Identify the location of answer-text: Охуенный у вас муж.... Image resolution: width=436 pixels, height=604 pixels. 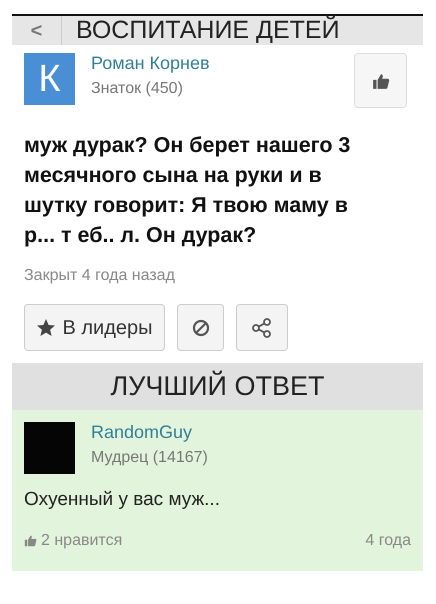
(122, 500).